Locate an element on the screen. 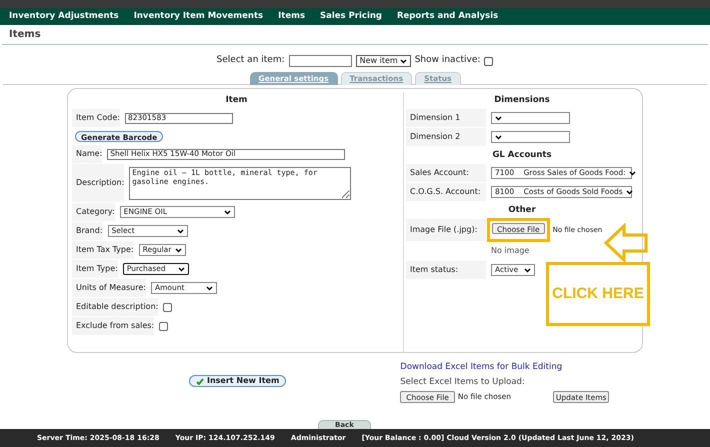 Image resolution: width=710 pixels, height=447 pixels. upload-label: Select Excel Items to Upload: is located at coordinates (463, 382).